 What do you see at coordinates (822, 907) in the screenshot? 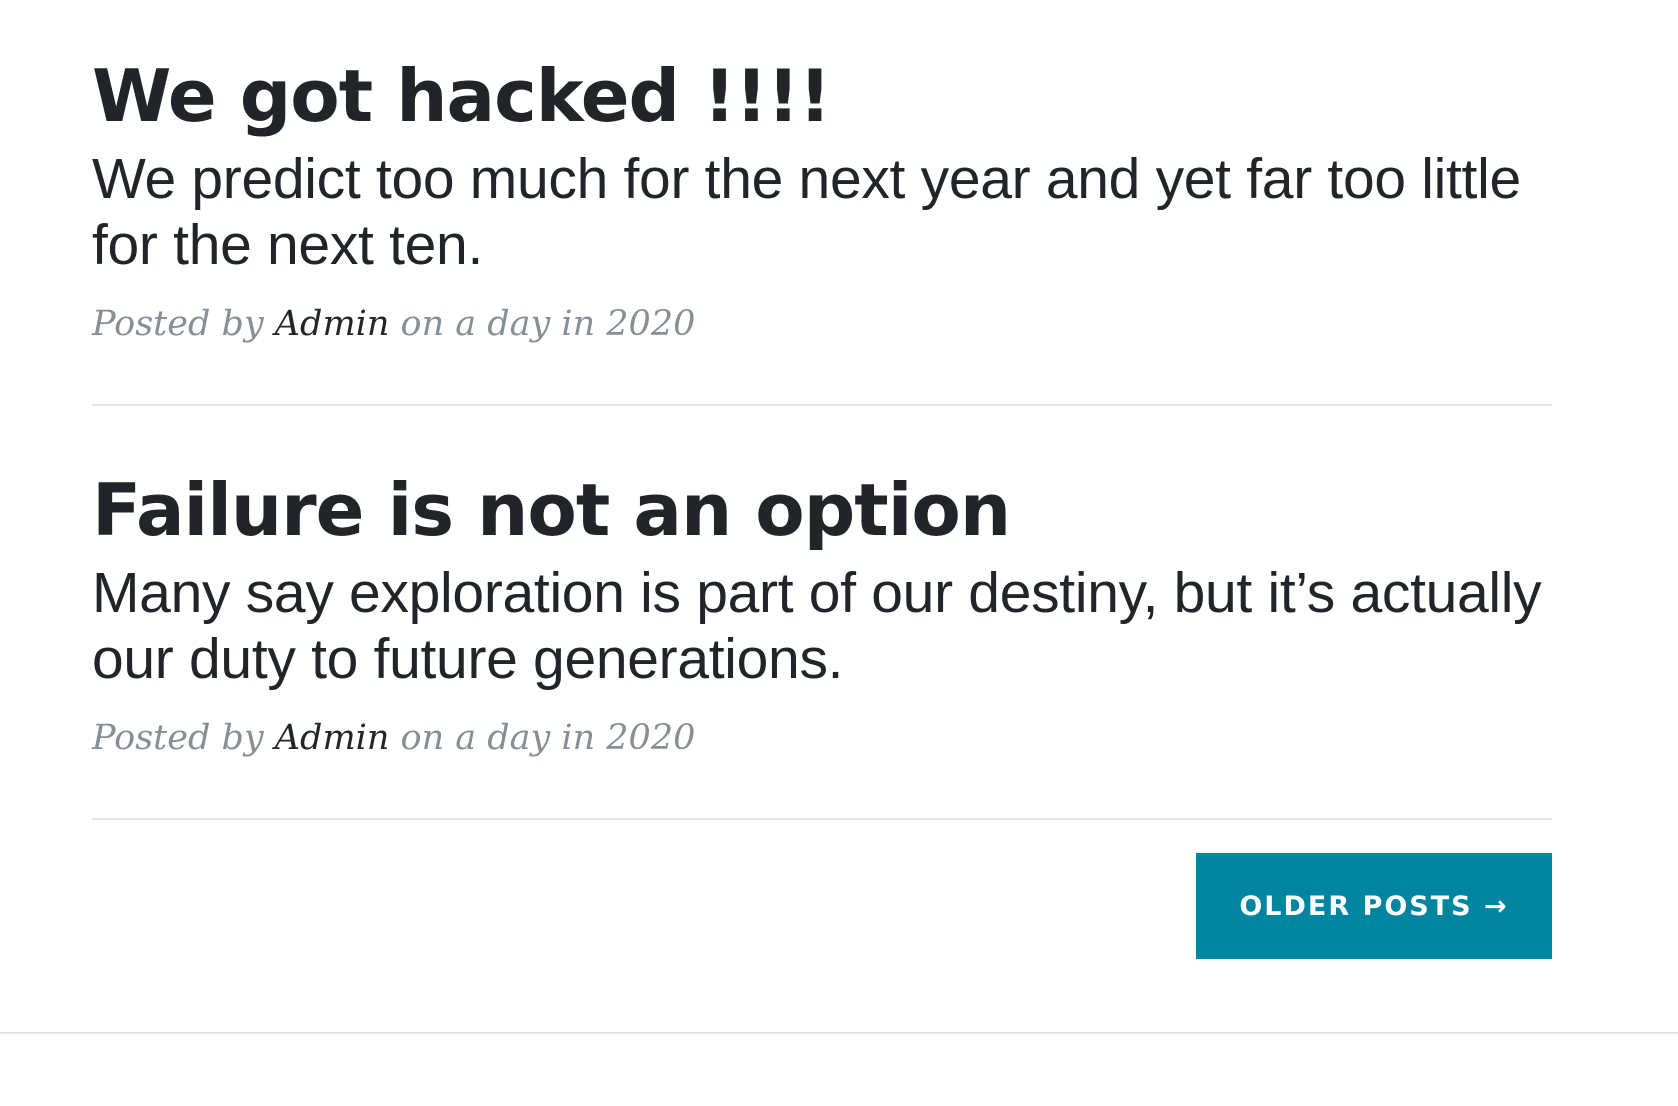
I see `pager: OLDER POSTS →` at bounding box center [822, 907].